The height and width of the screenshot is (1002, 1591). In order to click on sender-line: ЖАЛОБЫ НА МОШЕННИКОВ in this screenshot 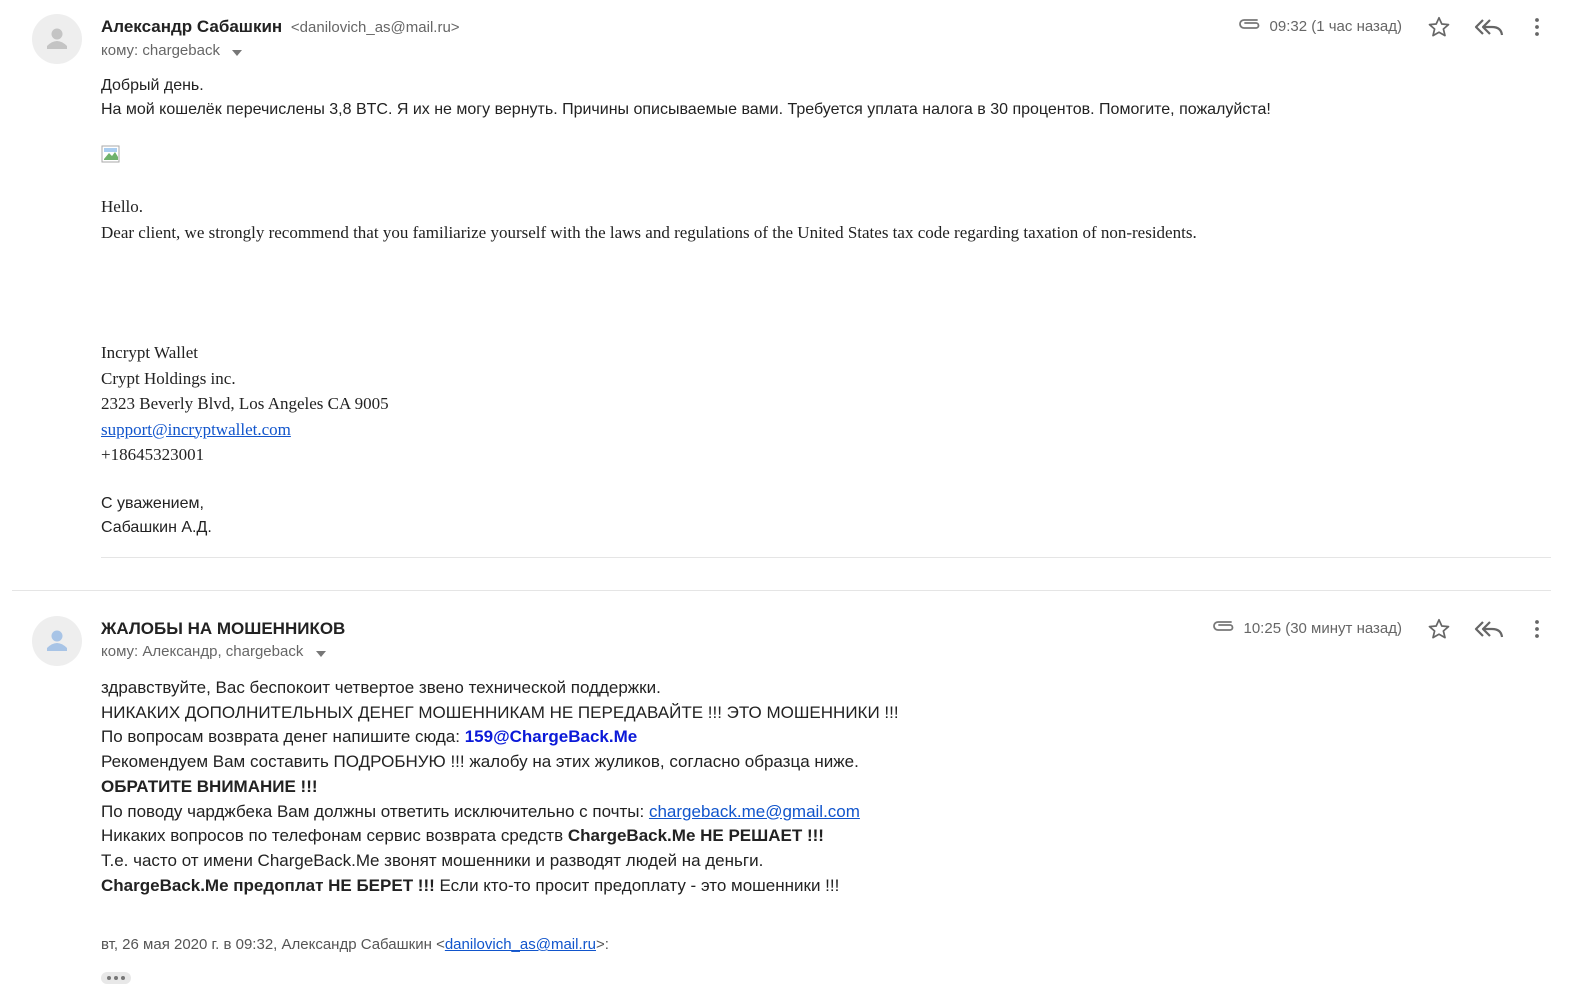, I will do `click(223, 629)`.